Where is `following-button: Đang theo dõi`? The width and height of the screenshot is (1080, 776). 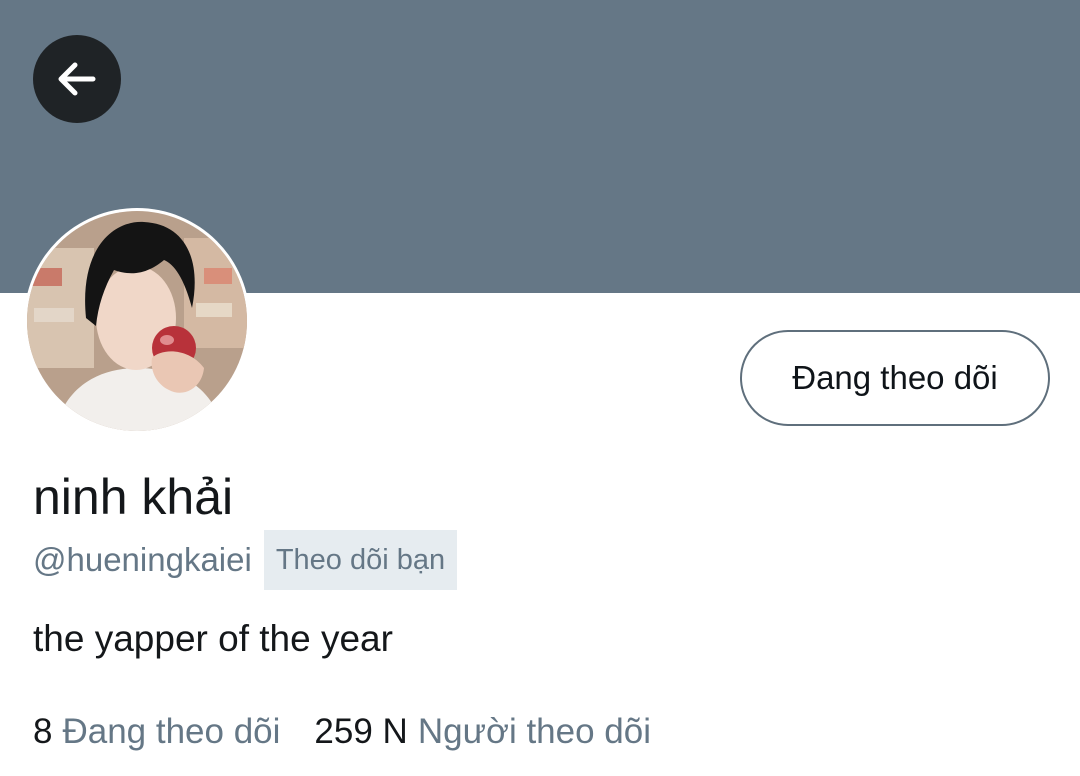
following-button: Đang theo dõi is located at coordinates (895, 378).